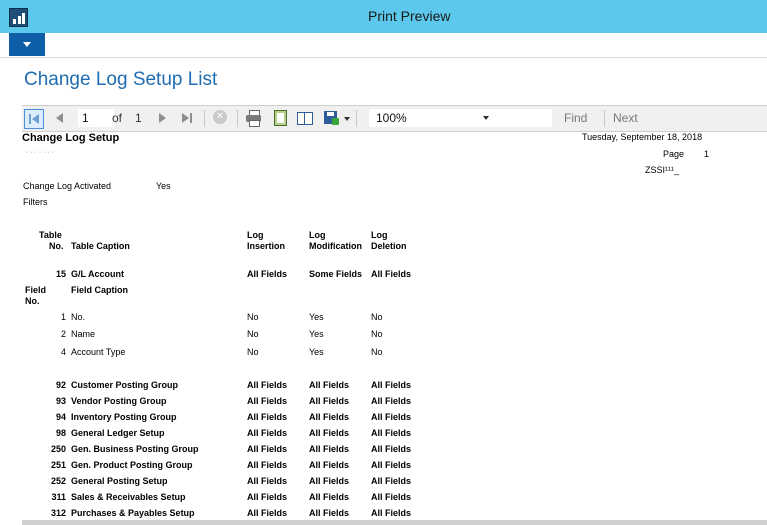  I want to click on first-page-button, so click(34, 119).